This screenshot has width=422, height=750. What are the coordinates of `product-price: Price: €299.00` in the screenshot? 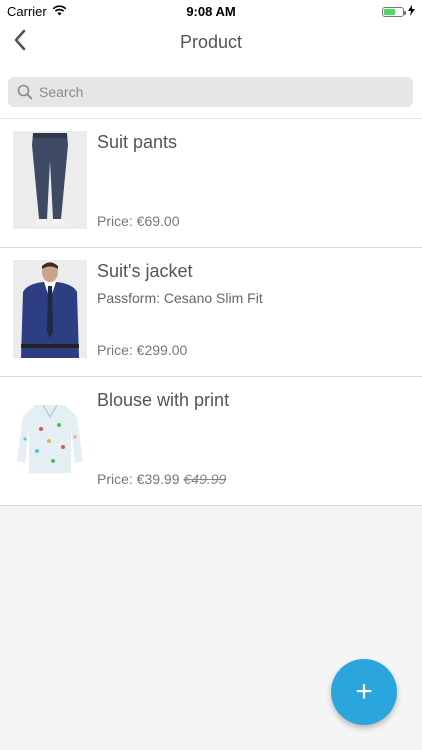 It's located at (142, 350).